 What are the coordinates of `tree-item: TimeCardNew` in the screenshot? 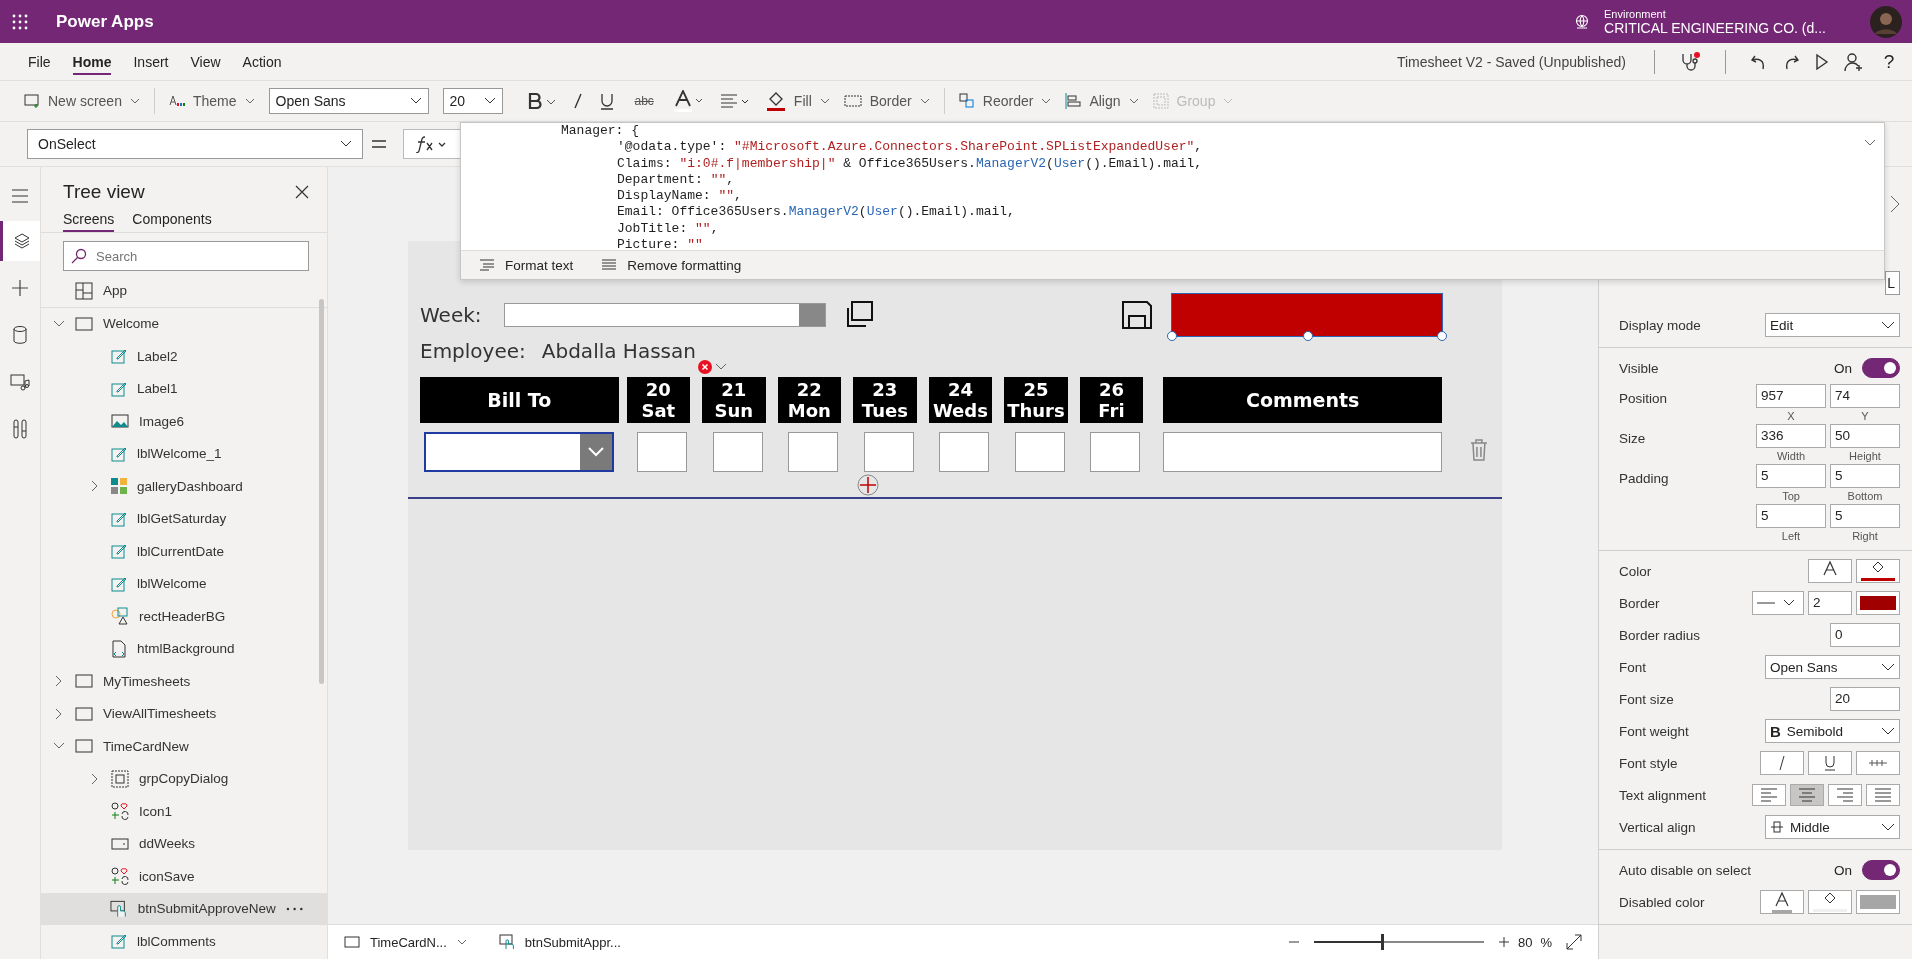 It's located at (184, 746).